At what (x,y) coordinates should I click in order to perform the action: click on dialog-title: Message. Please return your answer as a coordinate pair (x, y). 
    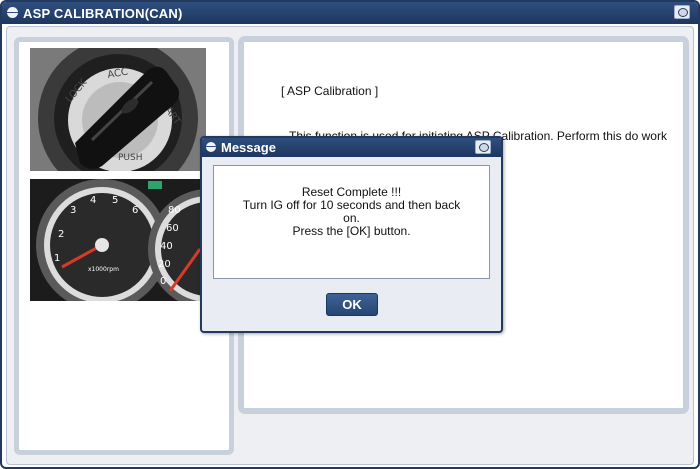
    Looking at the image, I should click on (248, 147).